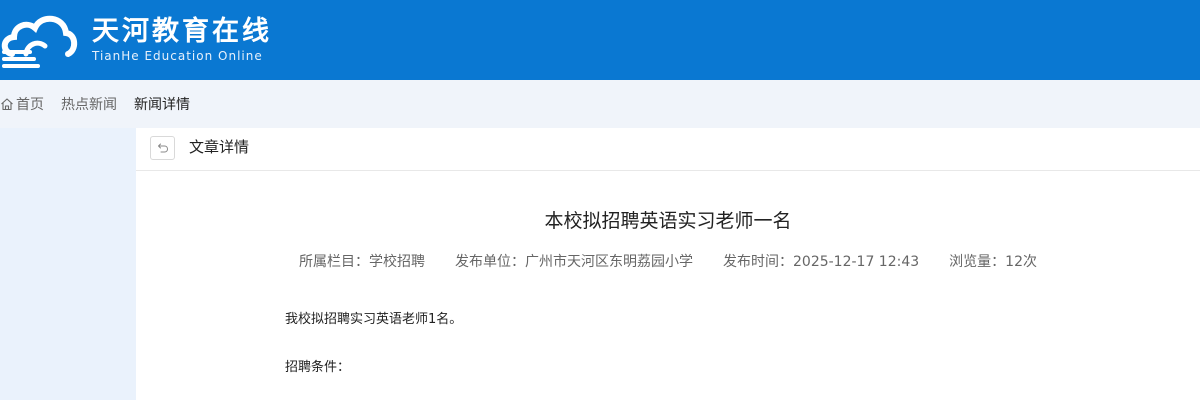 Image resolution: width=1200 pixels, height=400 pixels. Describe the element at coordinates (668, 221) in the screenshot. I see `article-title: 本校拟招聘英语实习老师一名` at that location.